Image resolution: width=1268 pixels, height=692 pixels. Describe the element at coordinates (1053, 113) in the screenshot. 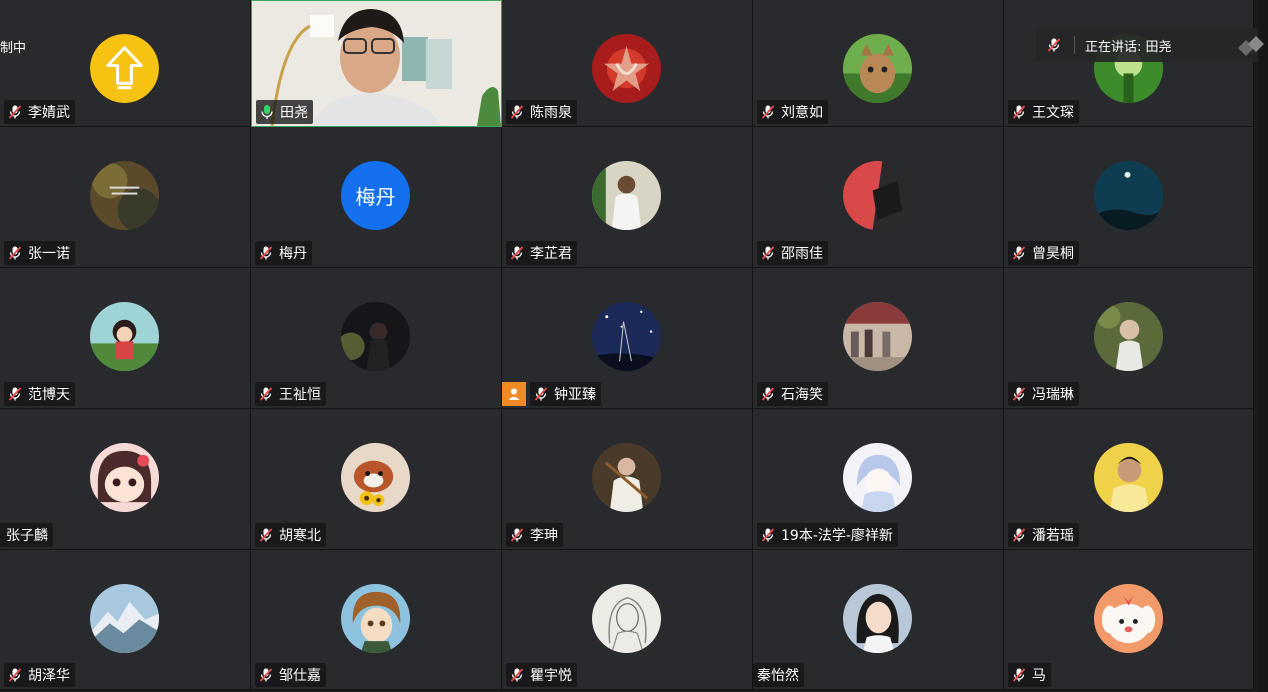

I see `participant-name: 王文琛` at that location.